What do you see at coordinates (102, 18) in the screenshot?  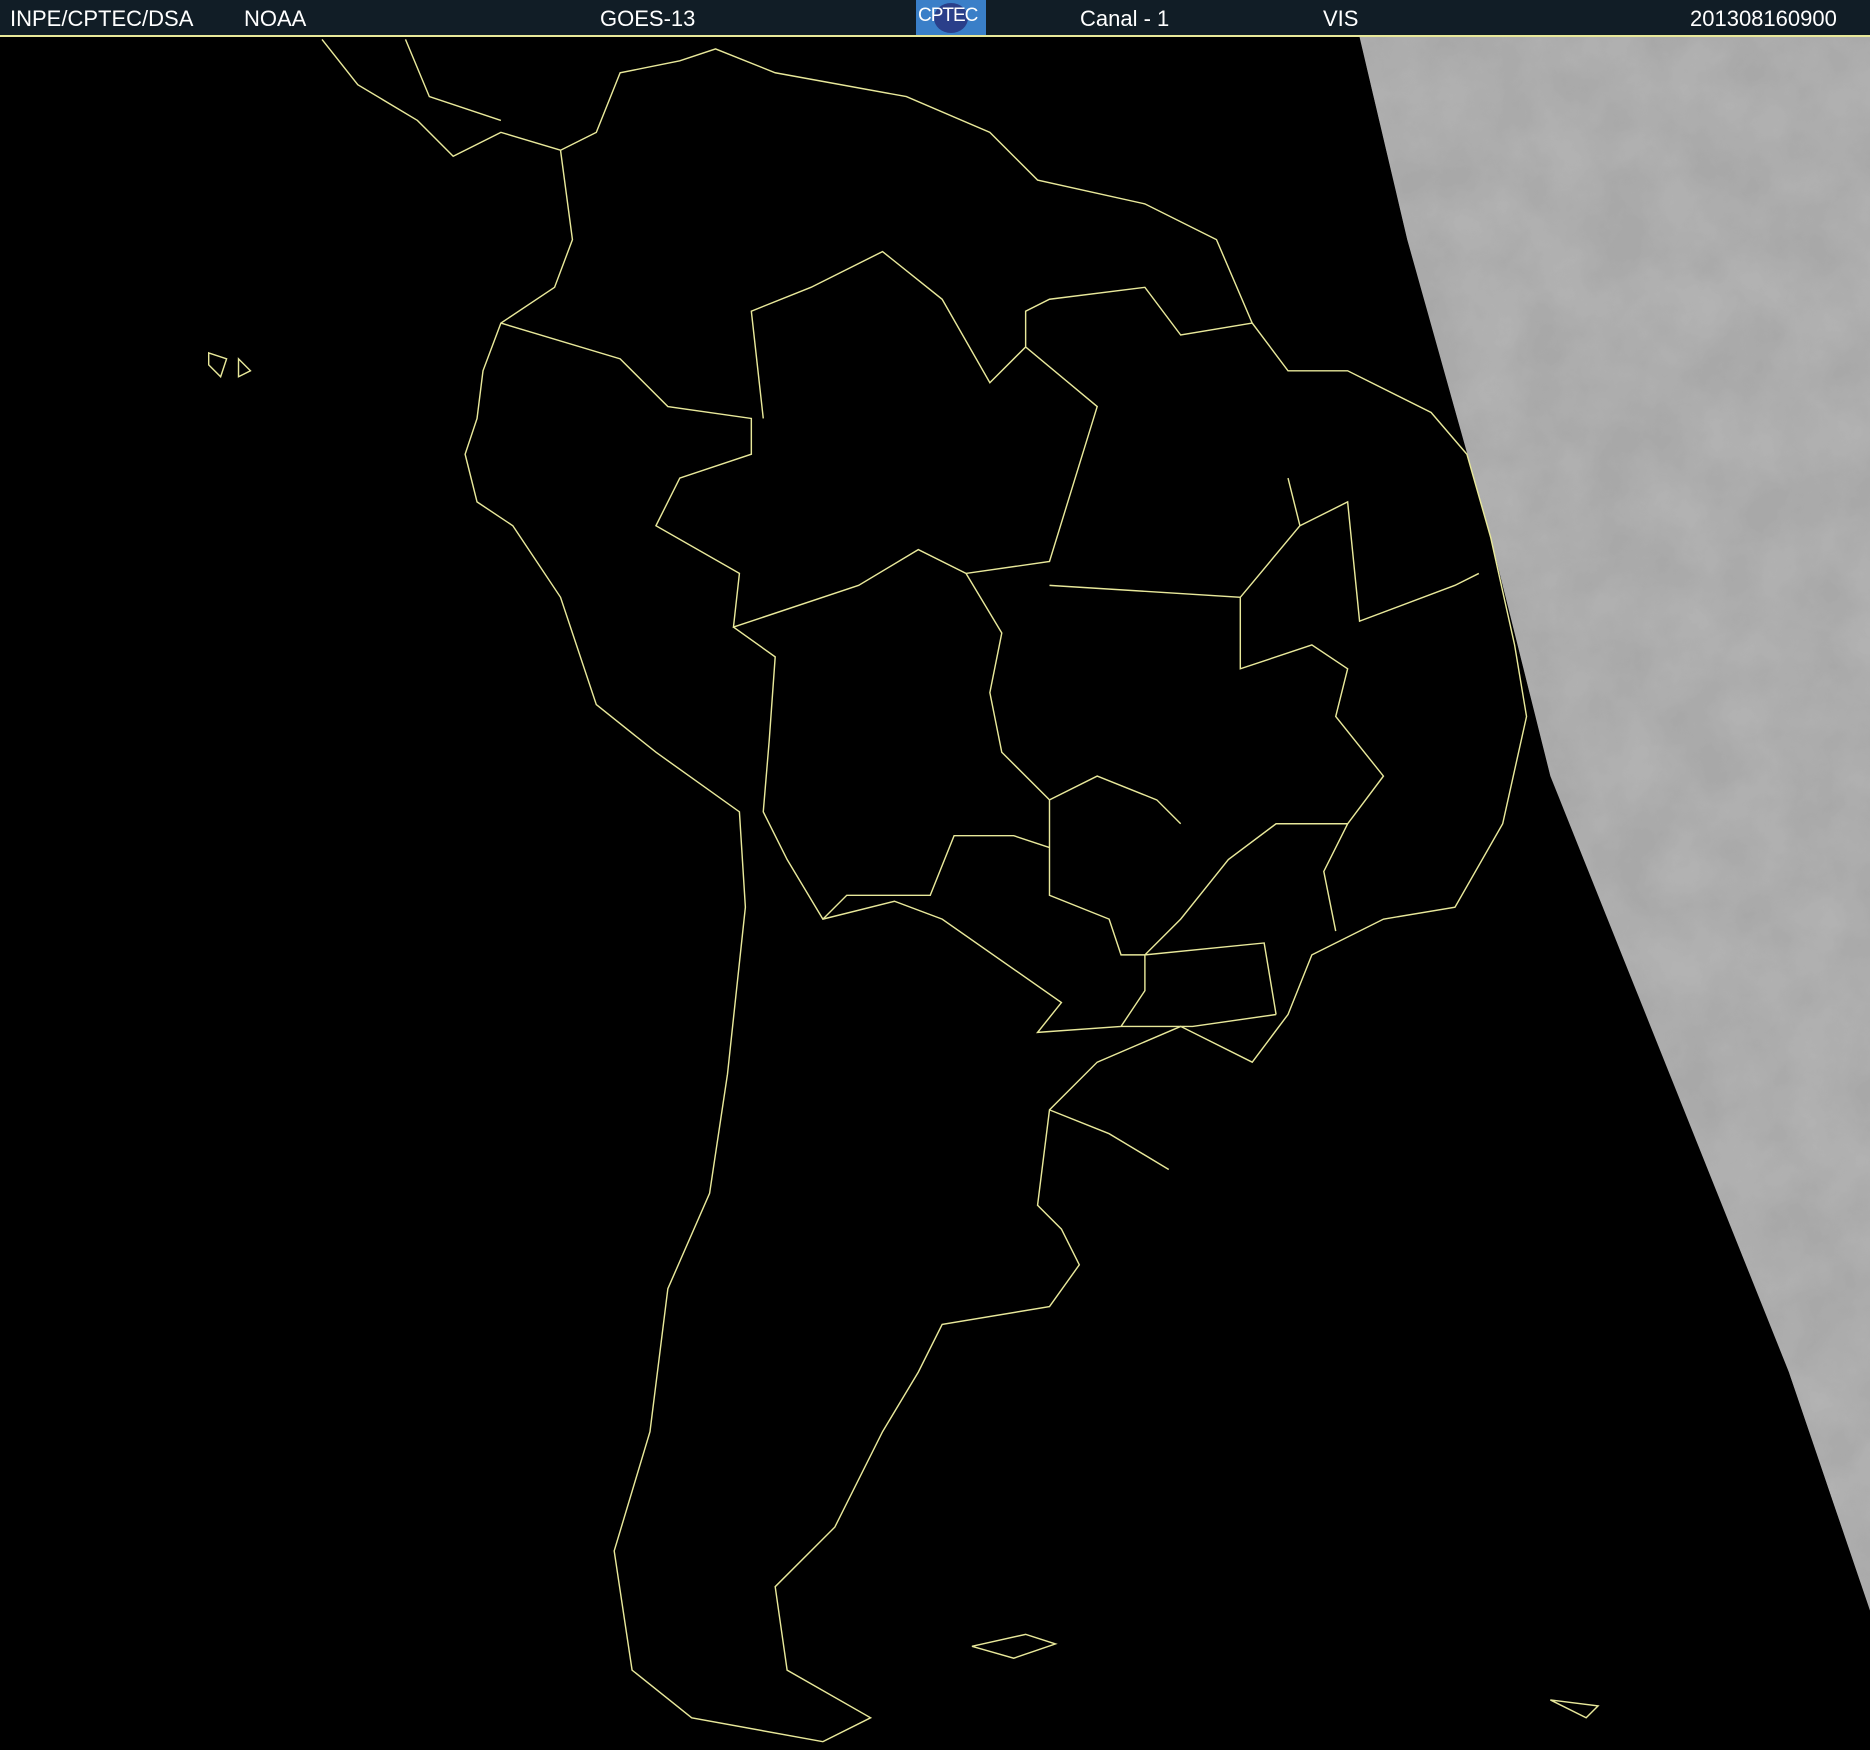 I see `institution-label: INPE/CPTEC/DSA` at bounding box center [102, 18].